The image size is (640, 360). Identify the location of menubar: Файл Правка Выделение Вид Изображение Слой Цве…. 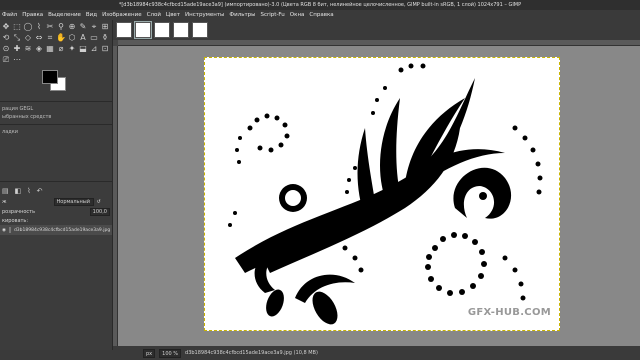
(320, 15).